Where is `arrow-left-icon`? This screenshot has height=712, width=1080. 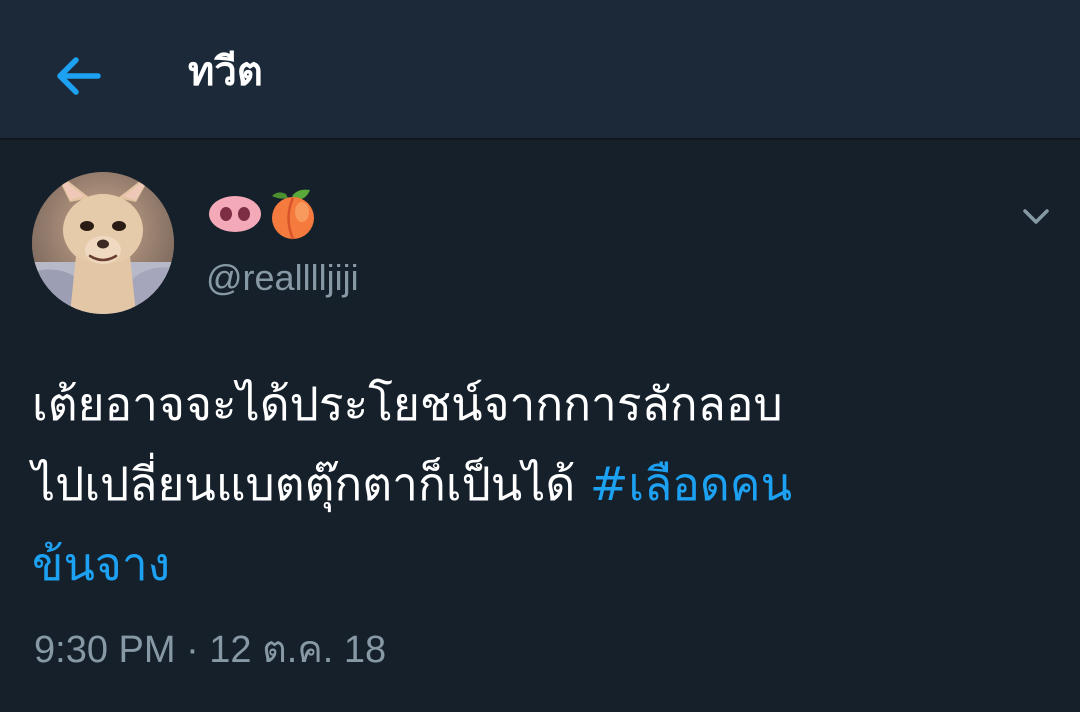
arrow-left-icon is located at coordinates (79, 76).